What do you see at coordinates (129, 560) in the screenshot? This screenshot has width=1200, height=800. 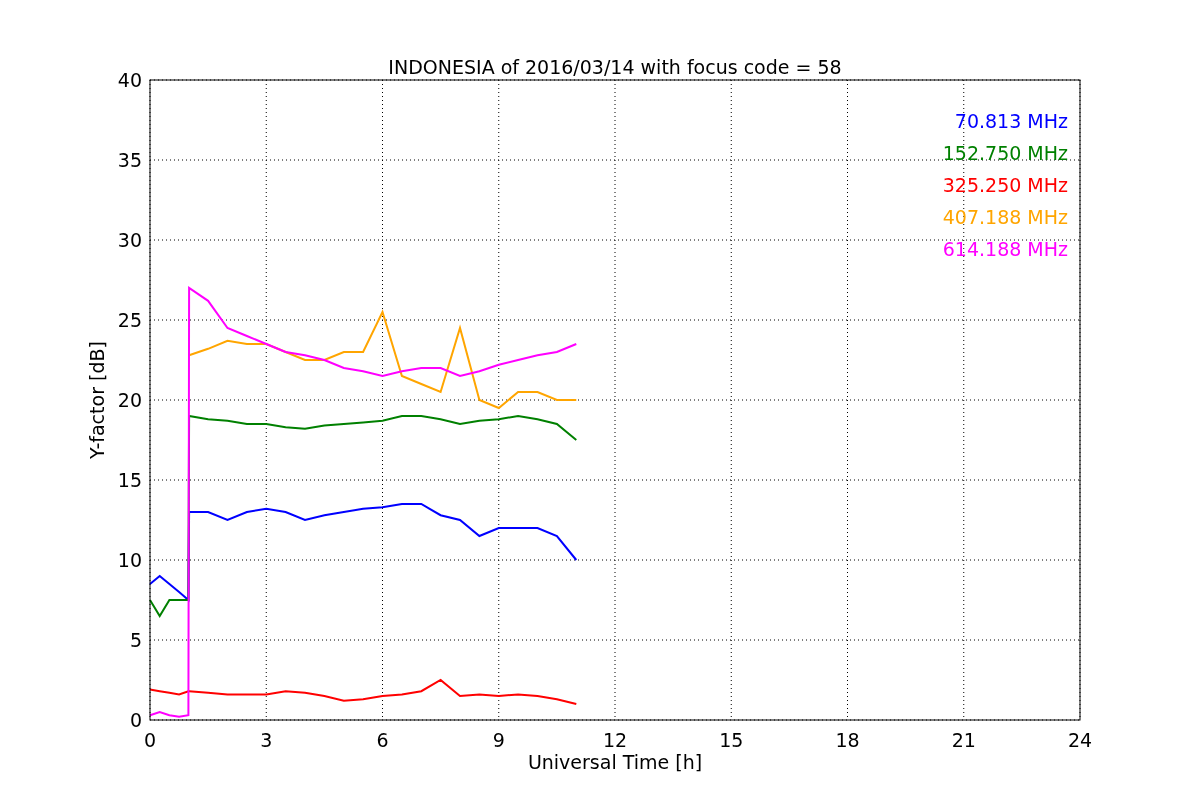 I see `y-tick-label: 10` at bounding box center [129, 560].